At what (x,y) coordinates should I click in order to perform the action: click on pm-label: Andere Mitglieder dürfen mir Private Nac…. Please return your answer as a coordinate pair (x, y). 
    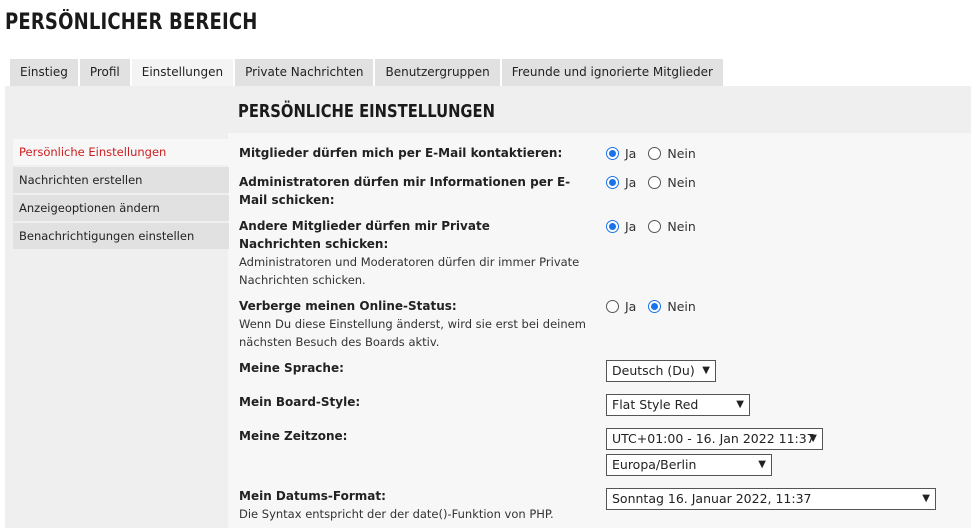
    Looking at the image, I should click on (364, 235).